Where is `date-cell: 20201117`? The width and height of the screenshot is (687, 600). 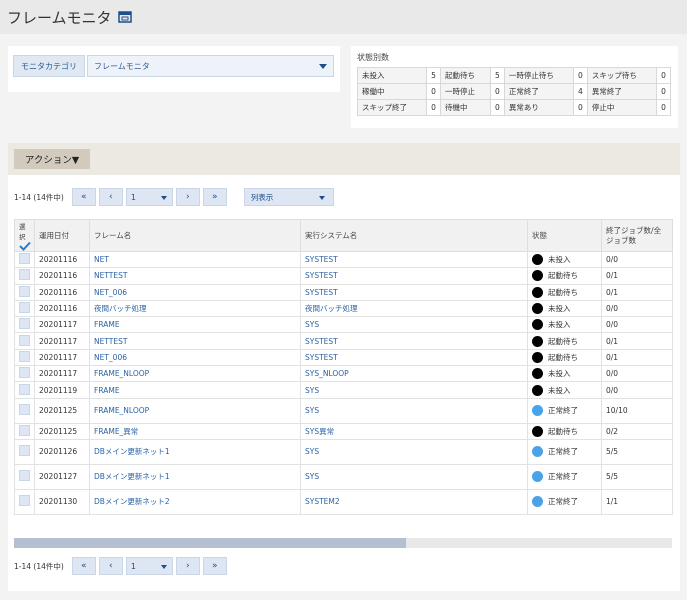 date-cell: 20201117 is located at coordinates (62, 357).